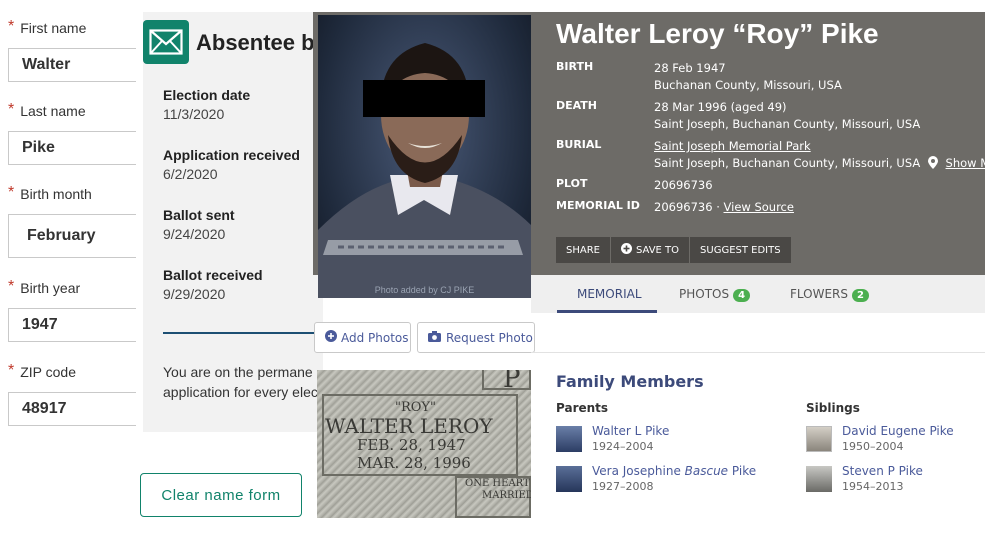 The width and height of the screenshot is (988, 536). Describe the element at coordinates (221, 495) in the screenshot. I see `clear-name-form-button: Clear name form` at that location.